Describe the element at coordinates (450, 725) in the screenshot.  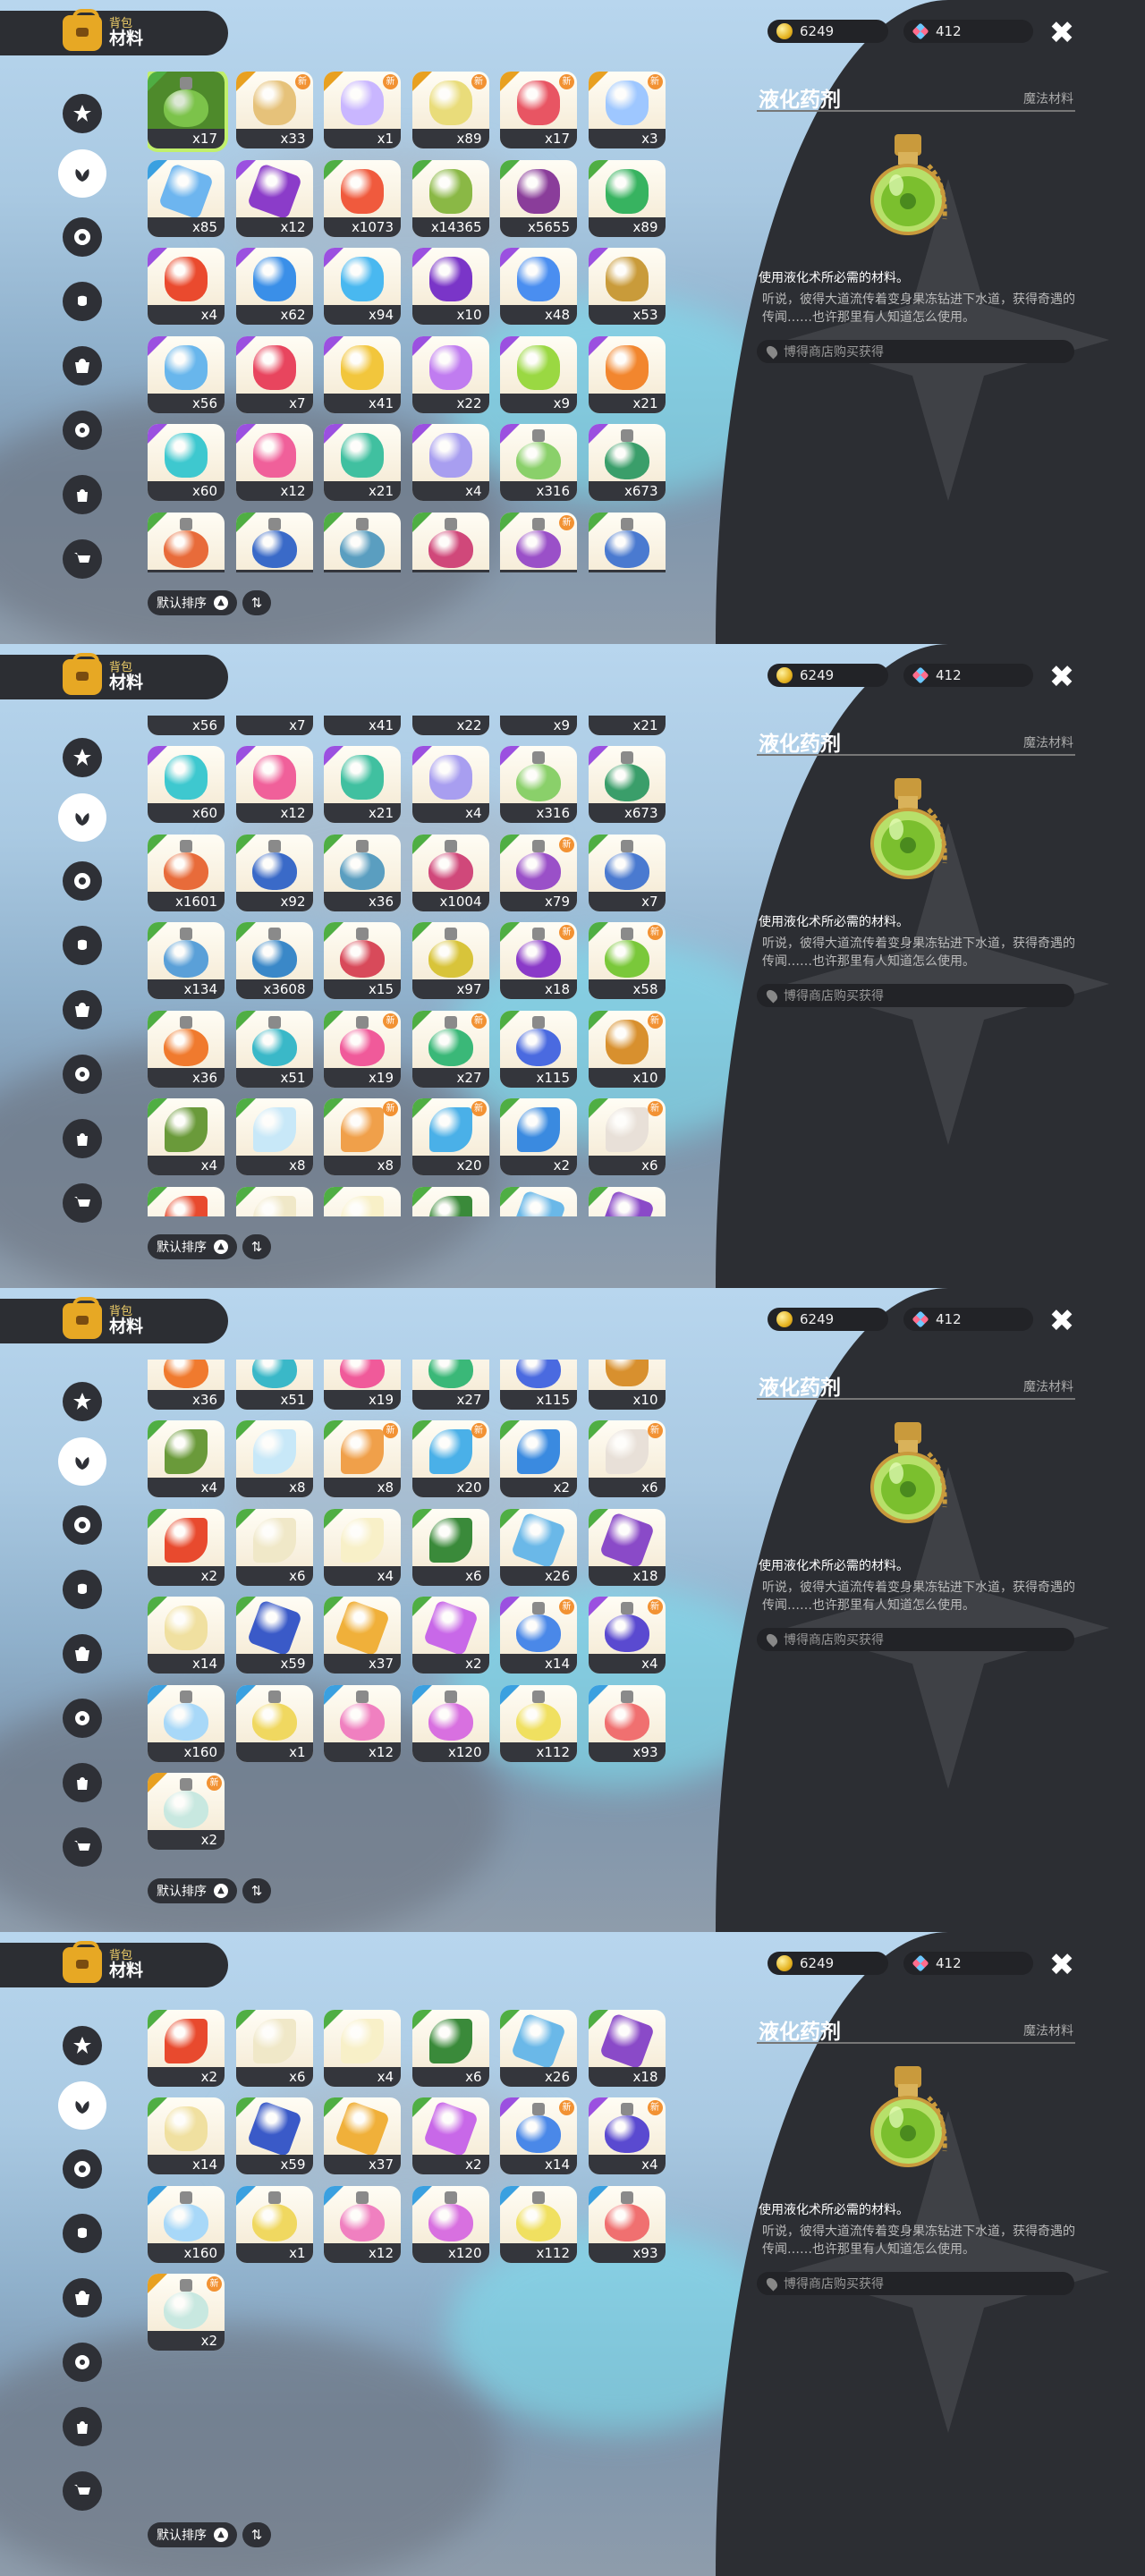
I see `item-slot: x22` at that location.